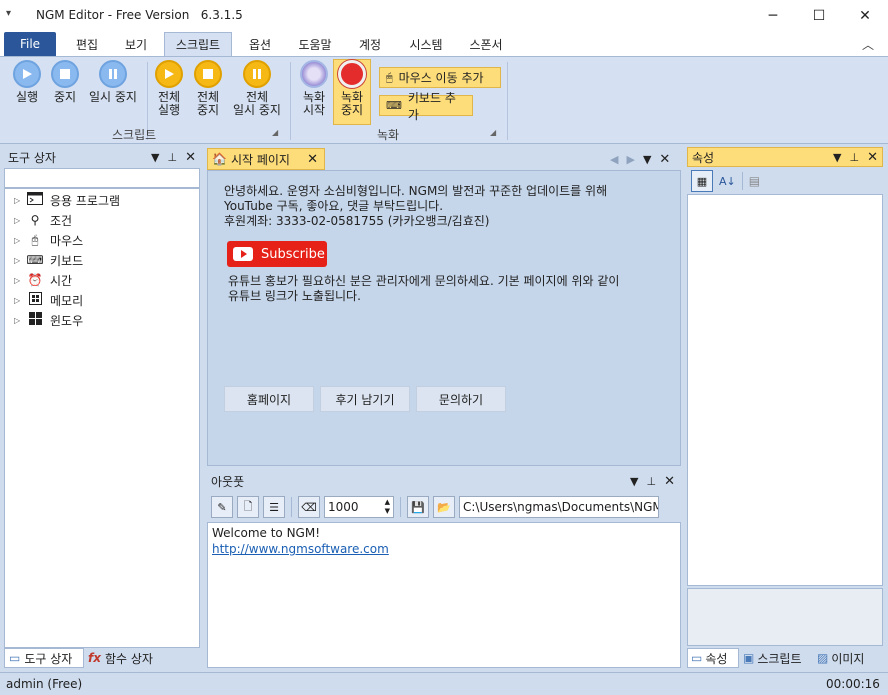  What do you see at coordinates (868, 44) in the screenshot?
I see `ribbon-collapse-icon: ︿` at bounding box center [868, 44].